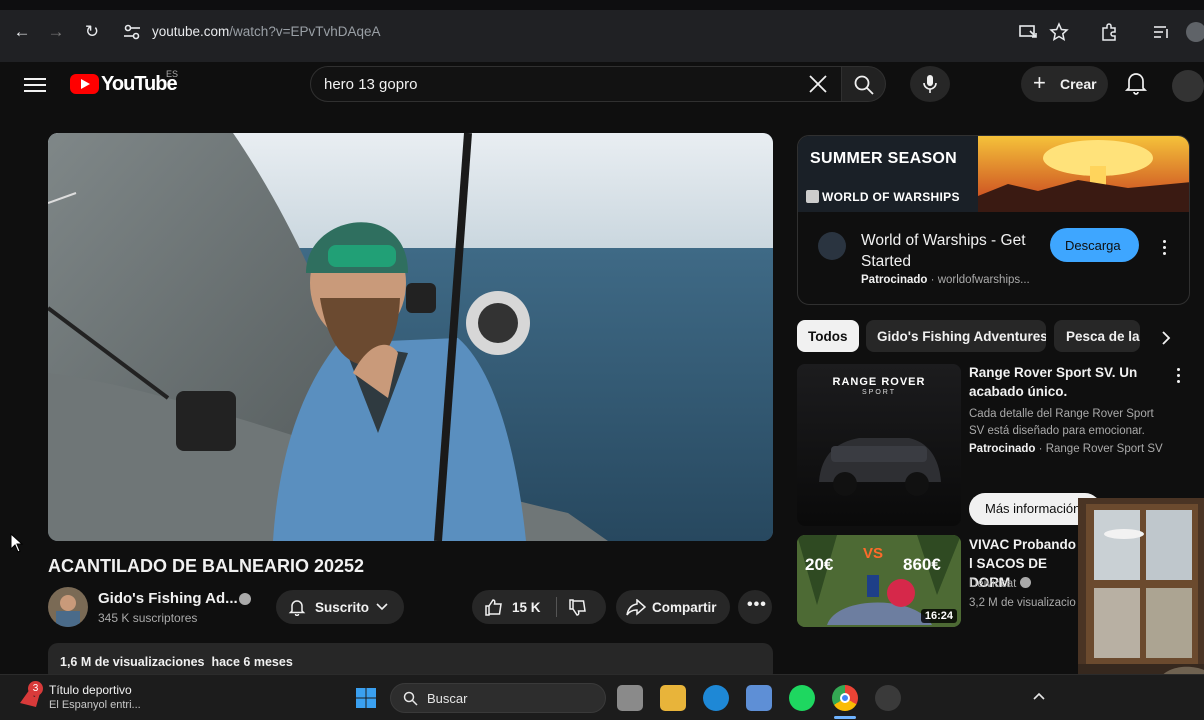  Describe the element at coordinates (56, 32) in the screenshot. I see `forward-arrow-icon: →` at that location.